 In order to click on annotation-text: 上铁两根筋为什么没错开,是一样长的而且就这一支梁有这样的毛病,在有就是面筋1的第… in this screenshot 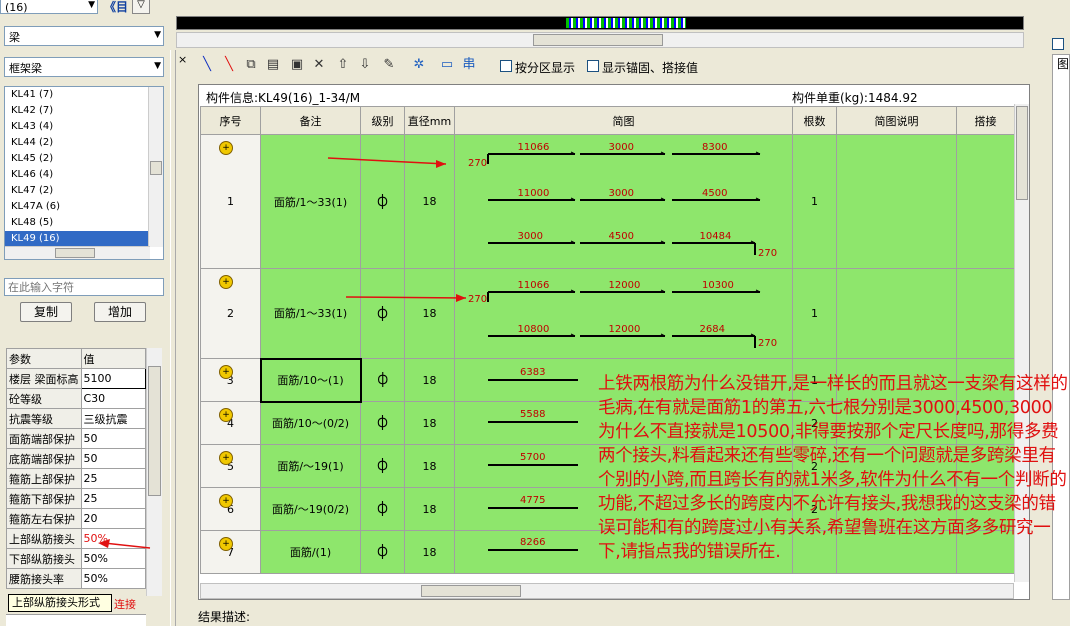, I will do `click(833, 468)`.